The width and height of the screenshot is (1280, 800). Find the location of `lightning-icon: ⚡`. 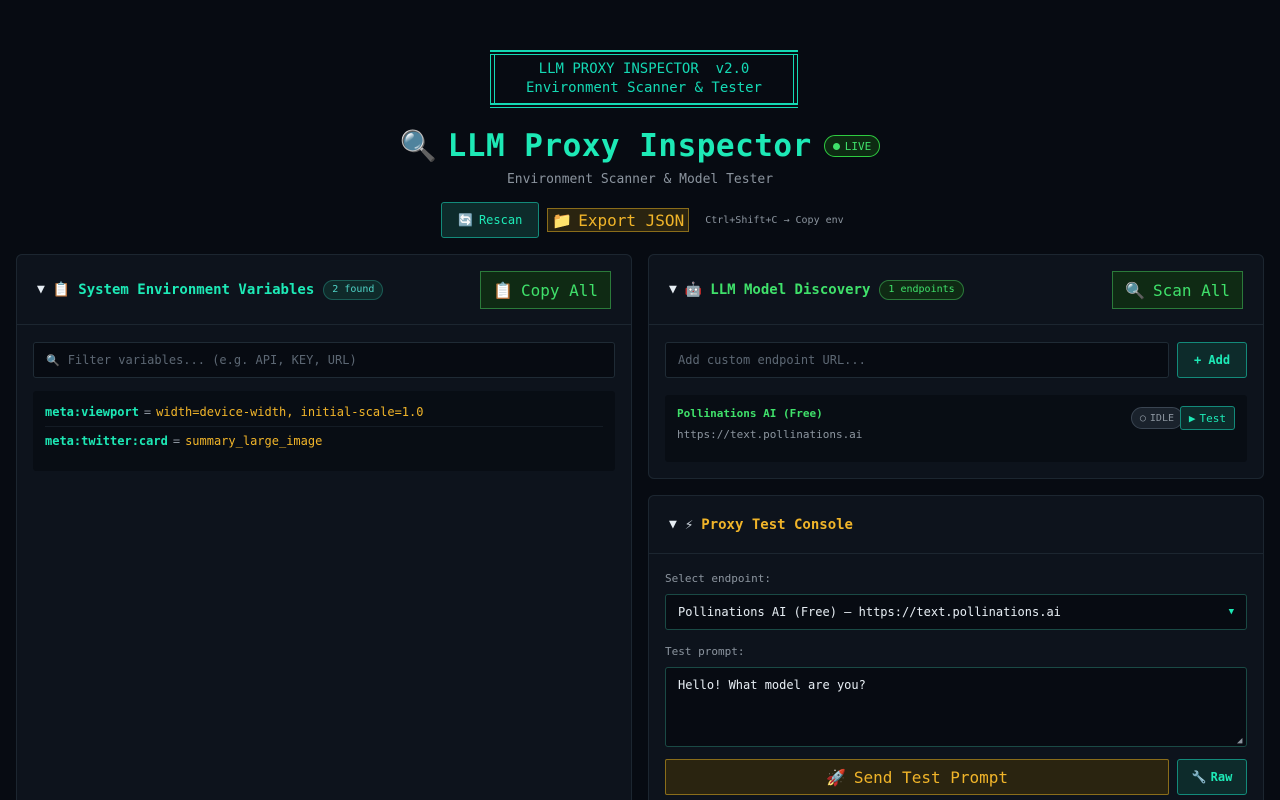

lightning-icon: ⚡ is located at coordinates (689, 524).